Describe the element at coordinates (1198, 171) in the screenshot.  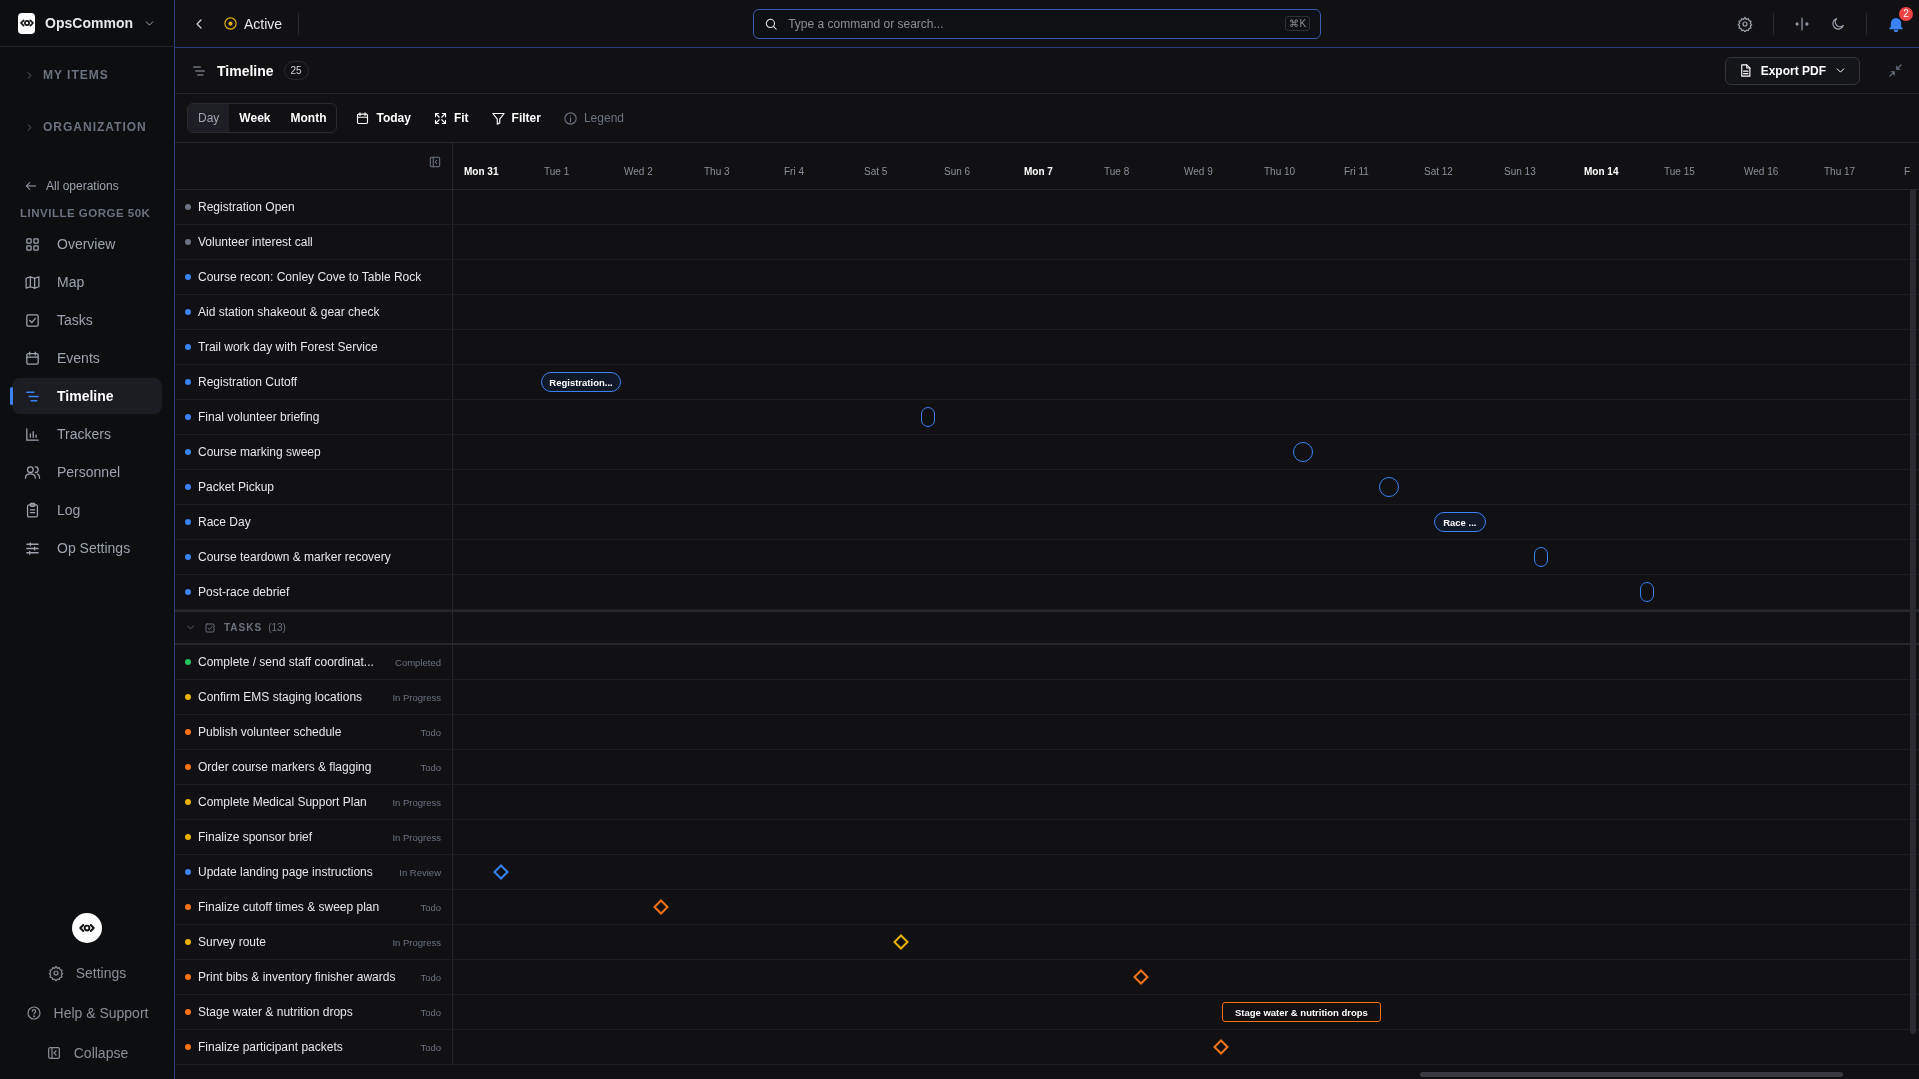
I see `day-label: Wed 9` at that location.